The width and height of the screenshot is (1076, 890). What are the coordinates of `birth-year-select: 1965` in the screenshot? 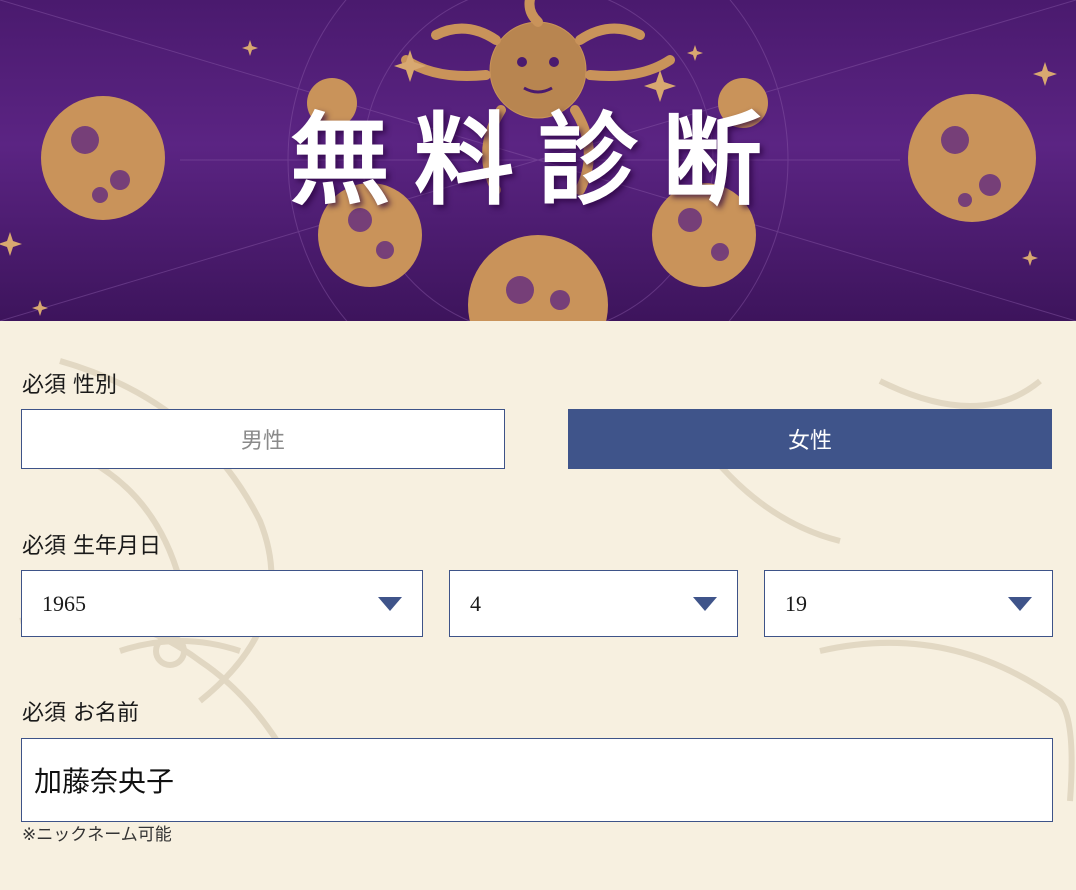 It's located at (222, 603).